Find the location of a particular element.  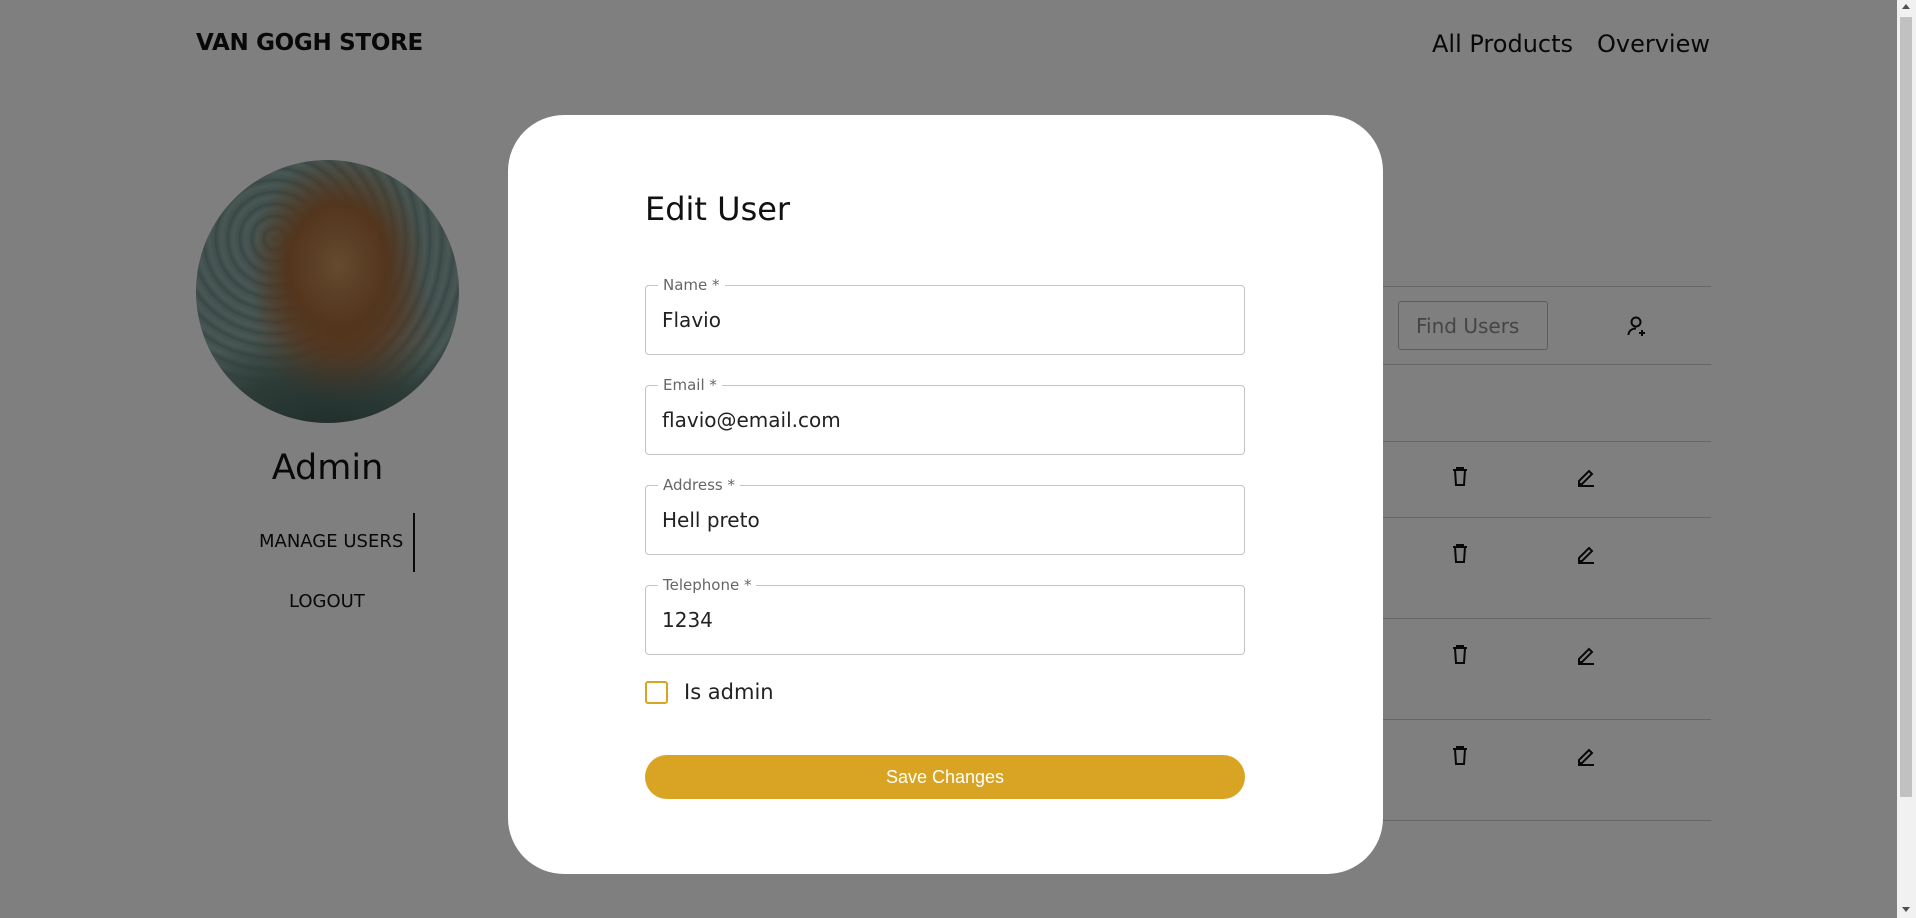

address-label: Address * is located at coordinates (699, 485).